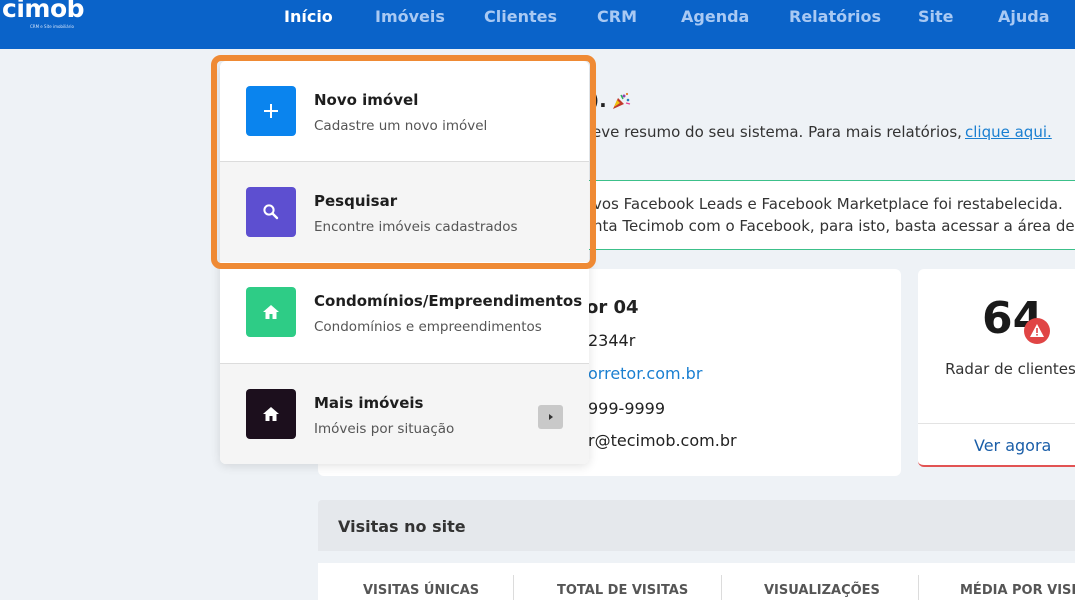 This screenshot has width=1075, height=600. What do you see at coordinates (448, 301) in the screenshot?
I see `menu-item-title: Condomínios/Empreendimentos` at bounding box center [448, 301].